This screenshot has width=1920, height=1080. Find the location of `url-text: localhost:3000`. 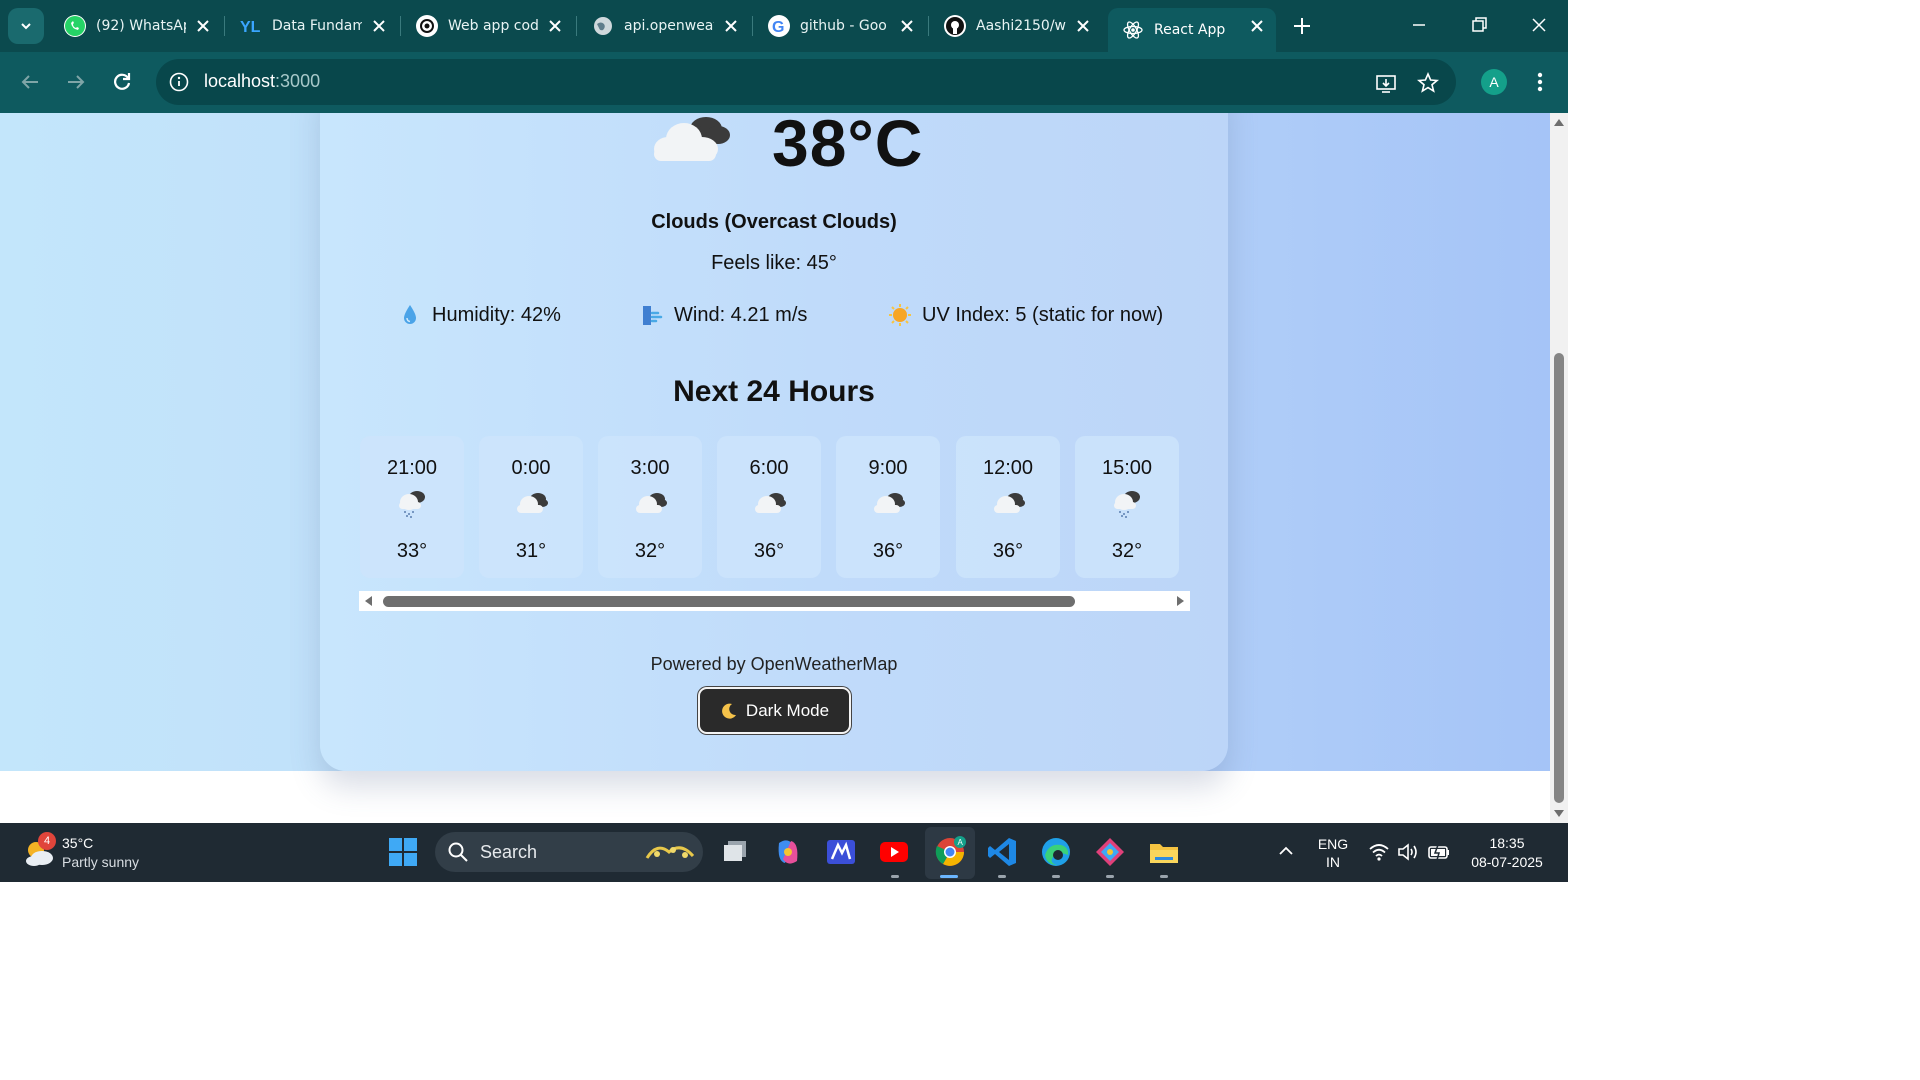

url-text: localhost:3000 is located at coordinates (262, 81).